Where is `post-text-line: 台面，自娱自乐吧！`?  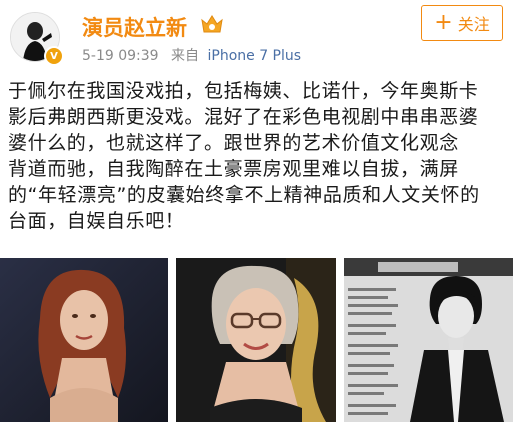 post-text-line: 台面，自娱自乐吧！ is located at coordinates (96, 221).